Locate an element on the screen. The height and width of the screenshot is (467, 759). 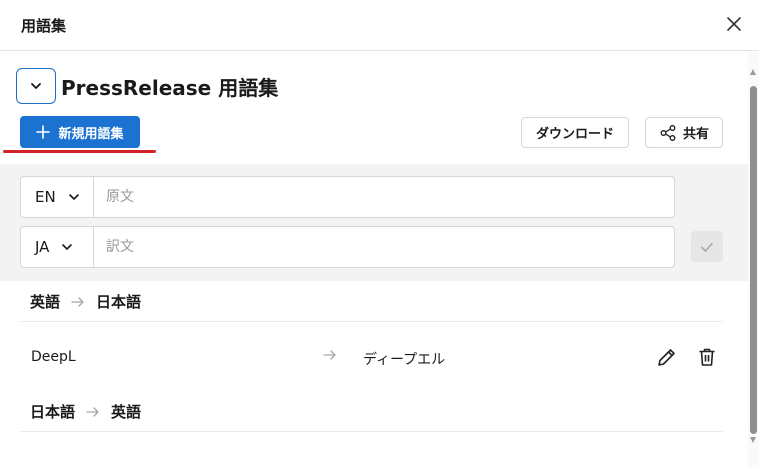
add-term-button is located at coordinates (707, 246).